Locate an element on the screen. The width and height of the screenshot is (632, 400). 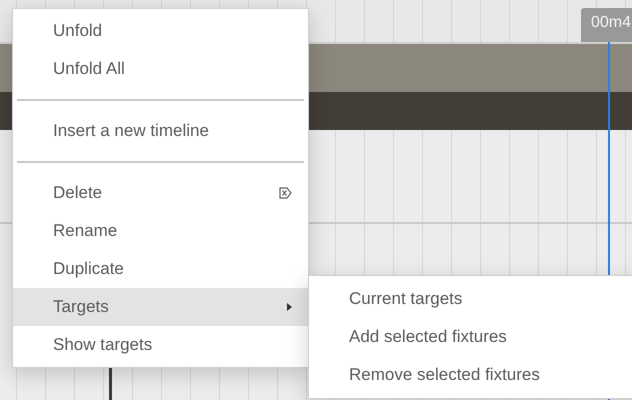
menu-item: Unfold is located at coordinates (160, 31).